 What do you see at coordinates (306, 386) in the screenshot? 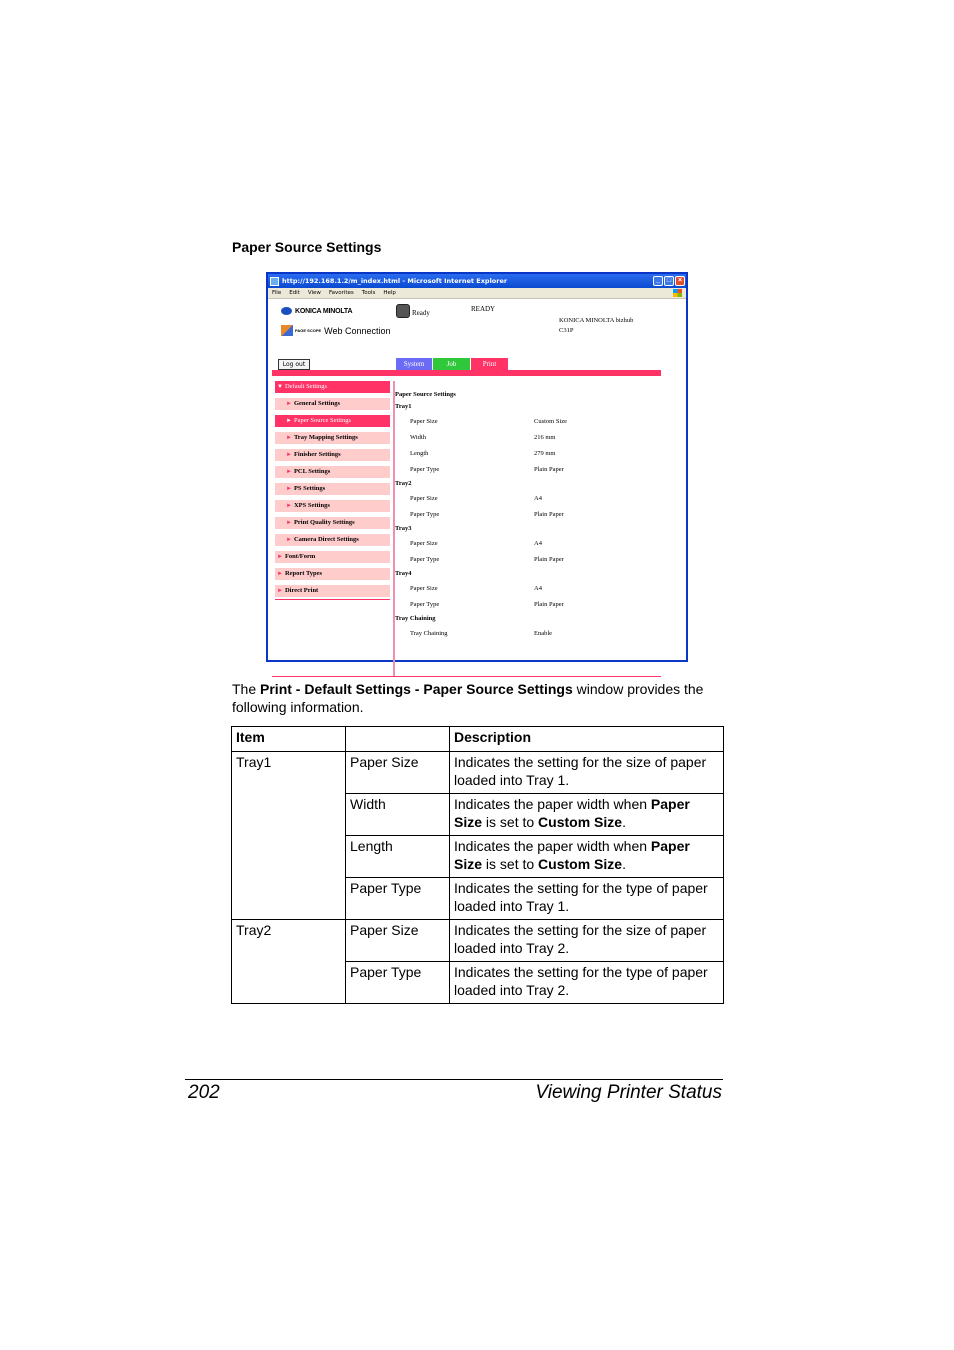
I see `sidebar-item-label: Default Settings` at bounding box center [306, 386].